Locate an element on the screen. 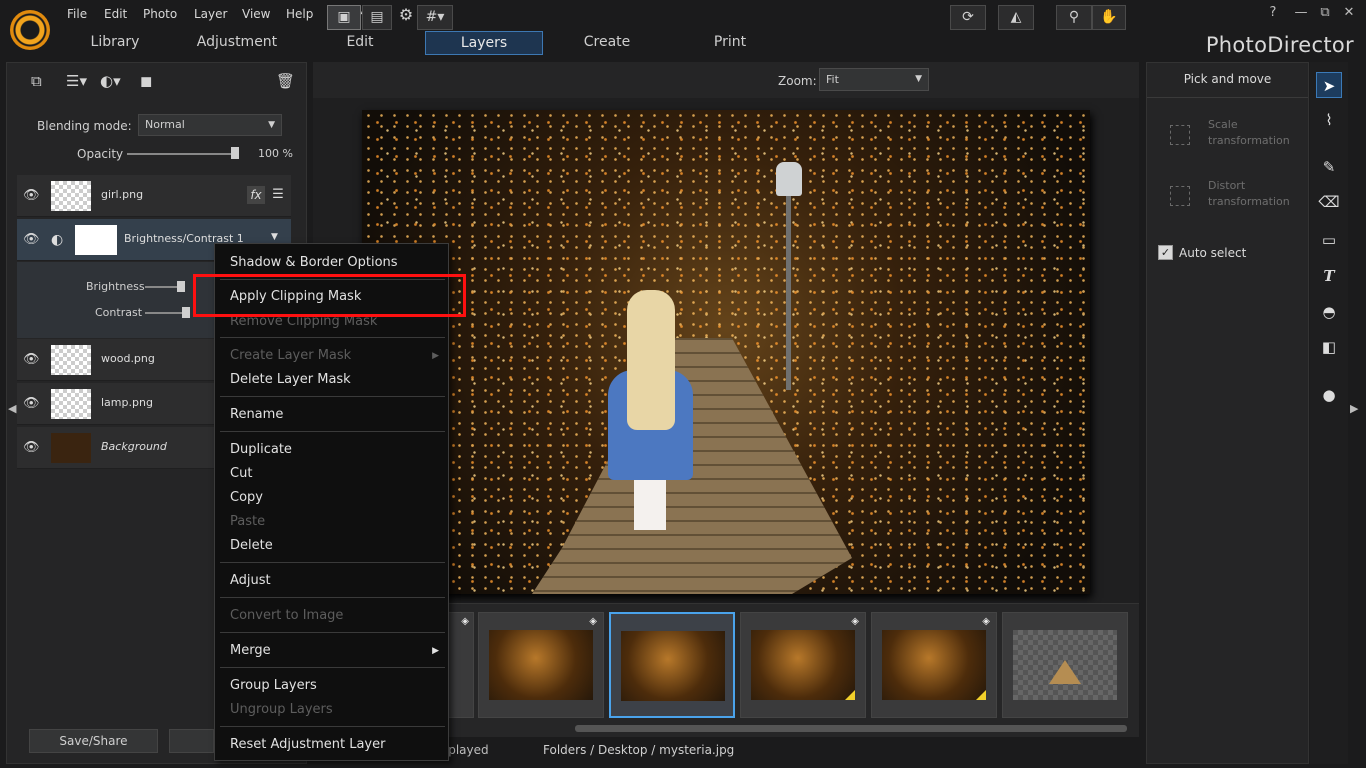  blending-mode-select: Normal ▼ is located at coordinates (210, 125).